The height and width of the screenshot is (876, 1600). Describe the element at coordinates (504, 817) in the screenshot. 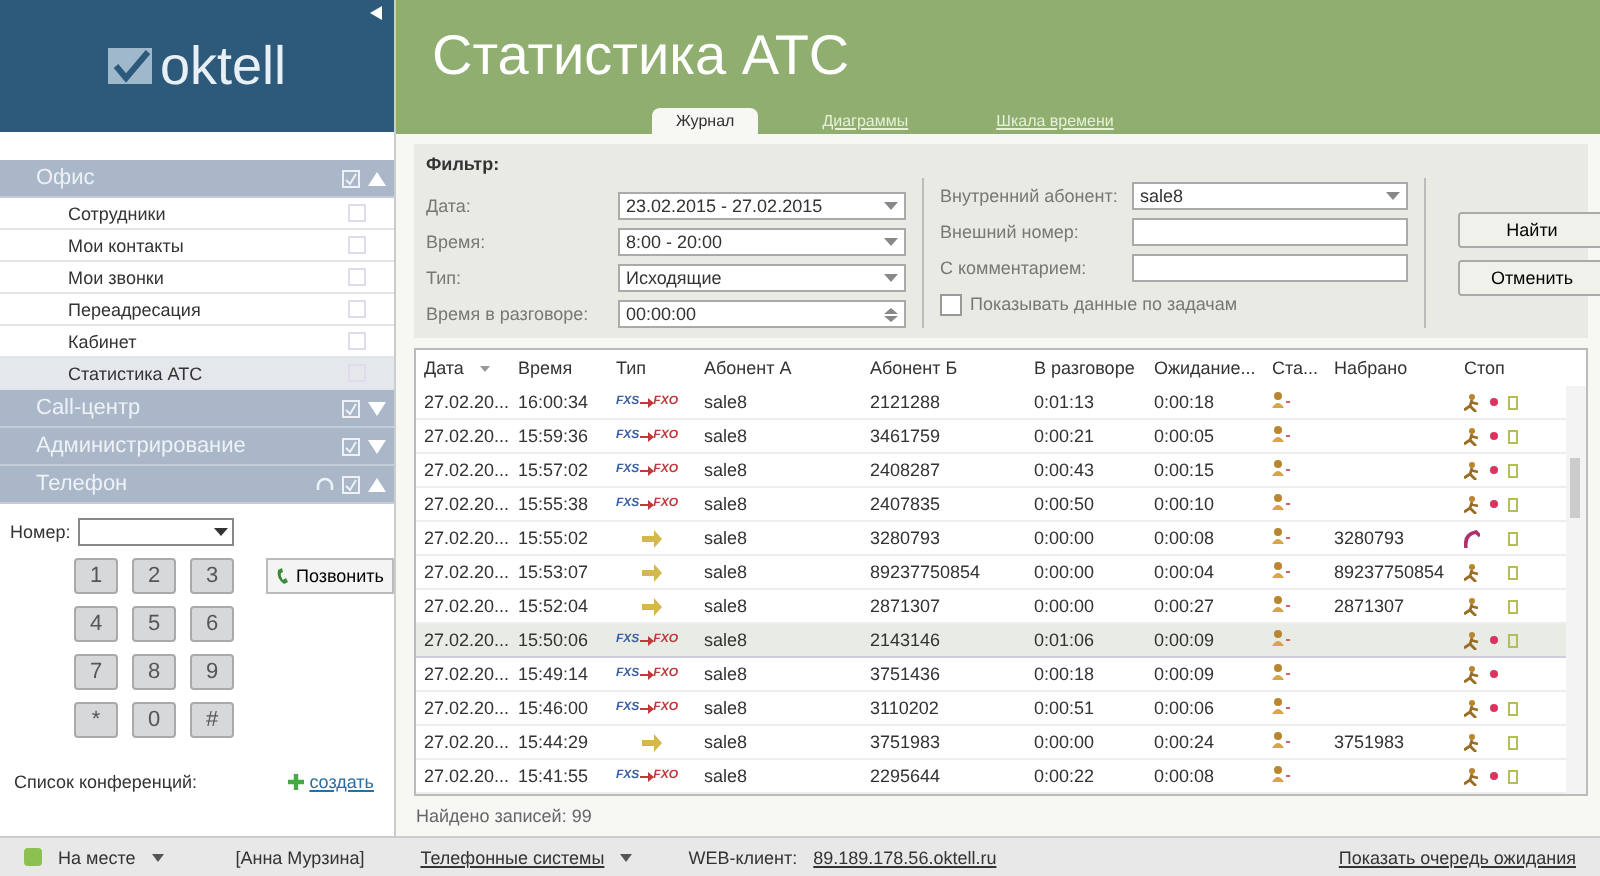

I see `record-count: Найдено записей: 99` at that location.